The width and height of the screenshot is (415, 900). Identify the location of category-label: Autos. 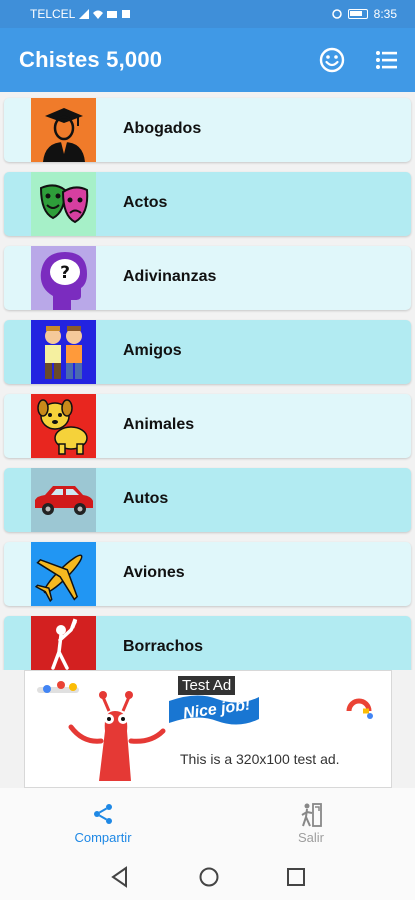
(146, 498).